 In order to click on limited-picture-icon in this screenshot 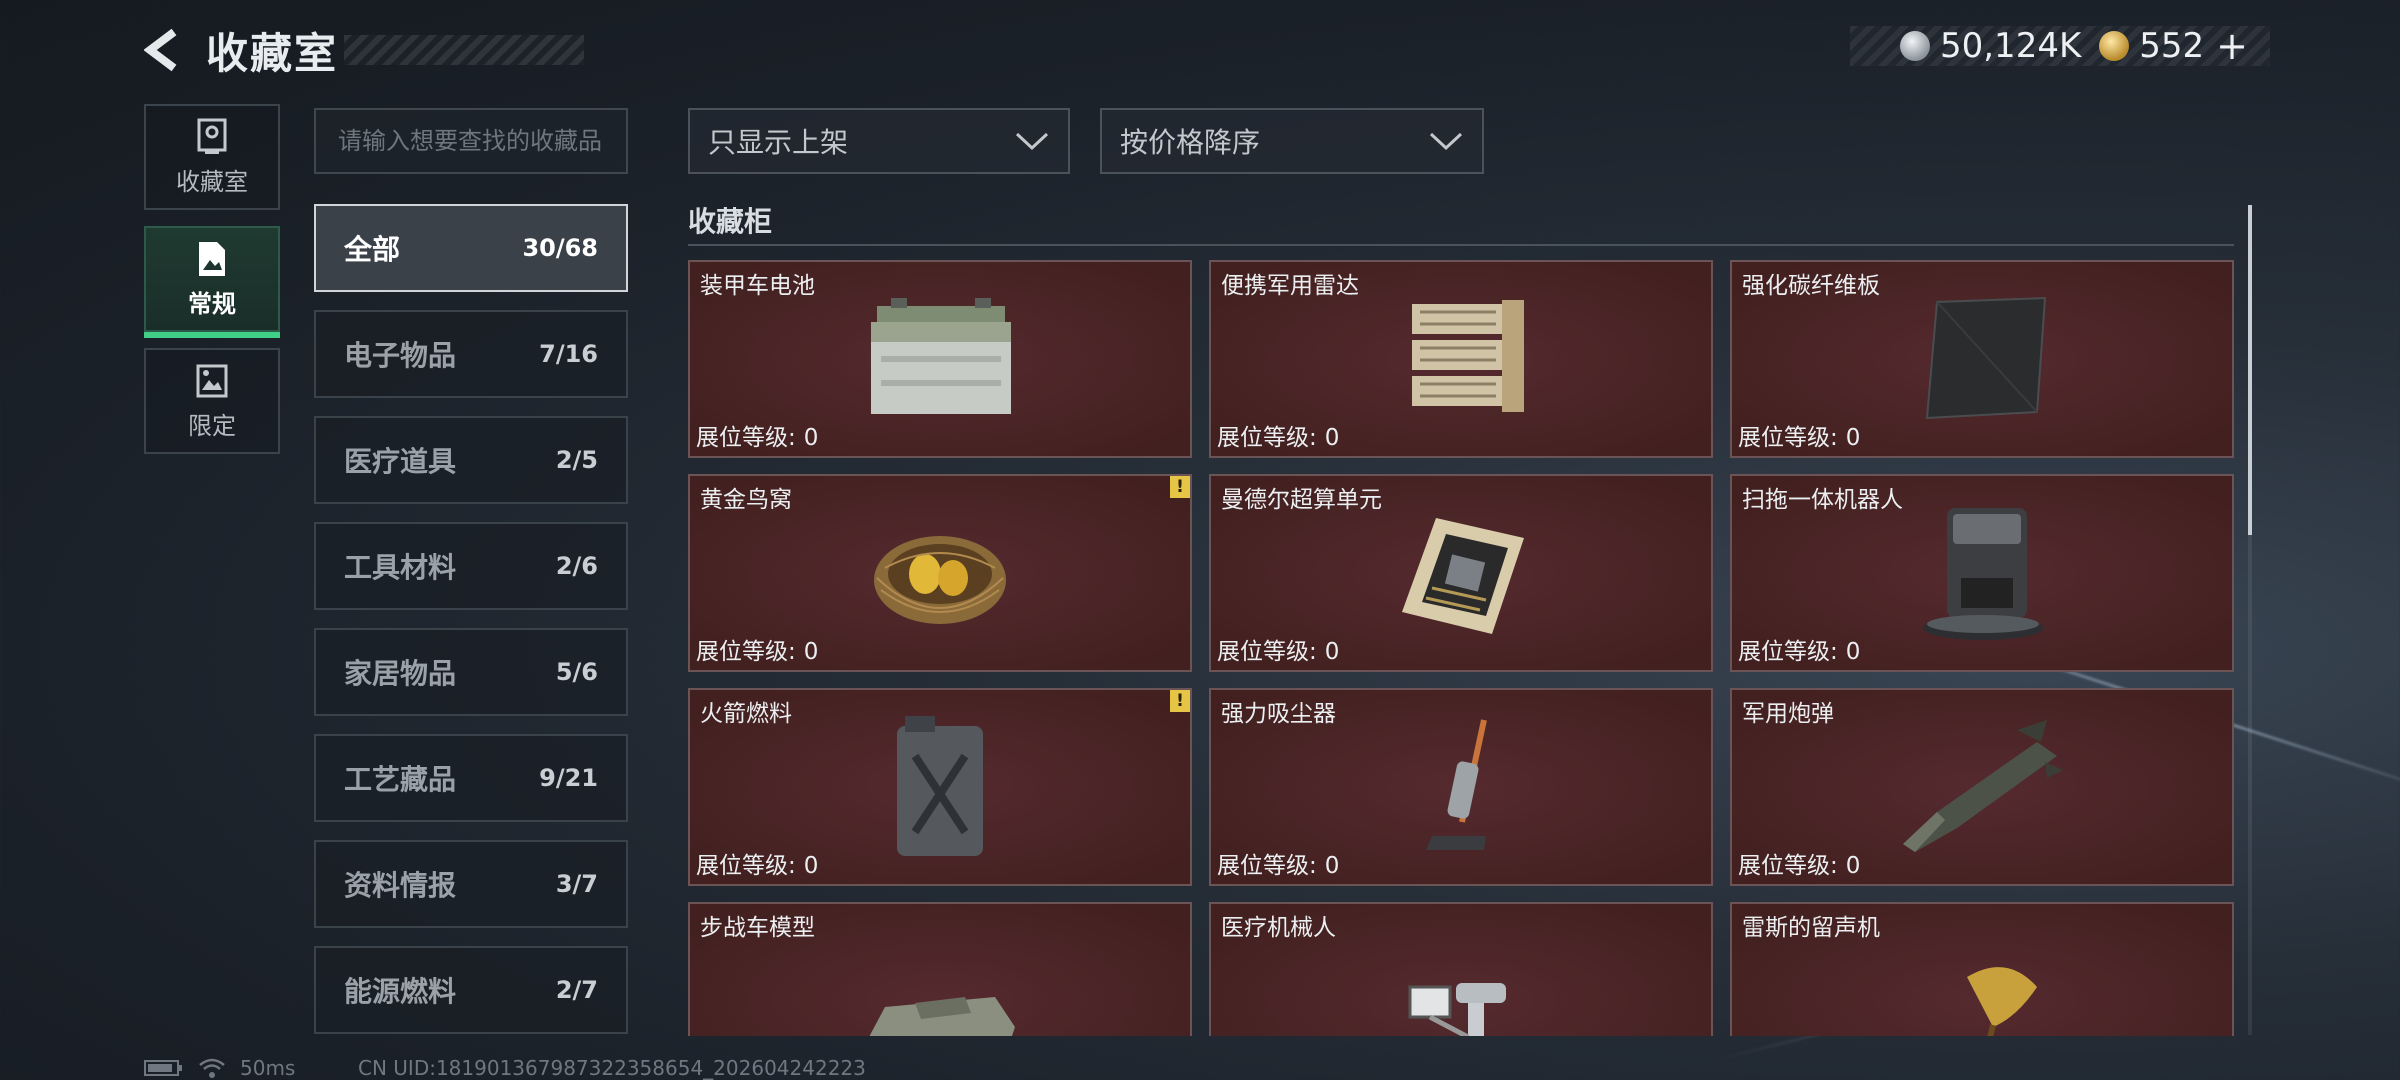, I will do `click(212, 380)`.